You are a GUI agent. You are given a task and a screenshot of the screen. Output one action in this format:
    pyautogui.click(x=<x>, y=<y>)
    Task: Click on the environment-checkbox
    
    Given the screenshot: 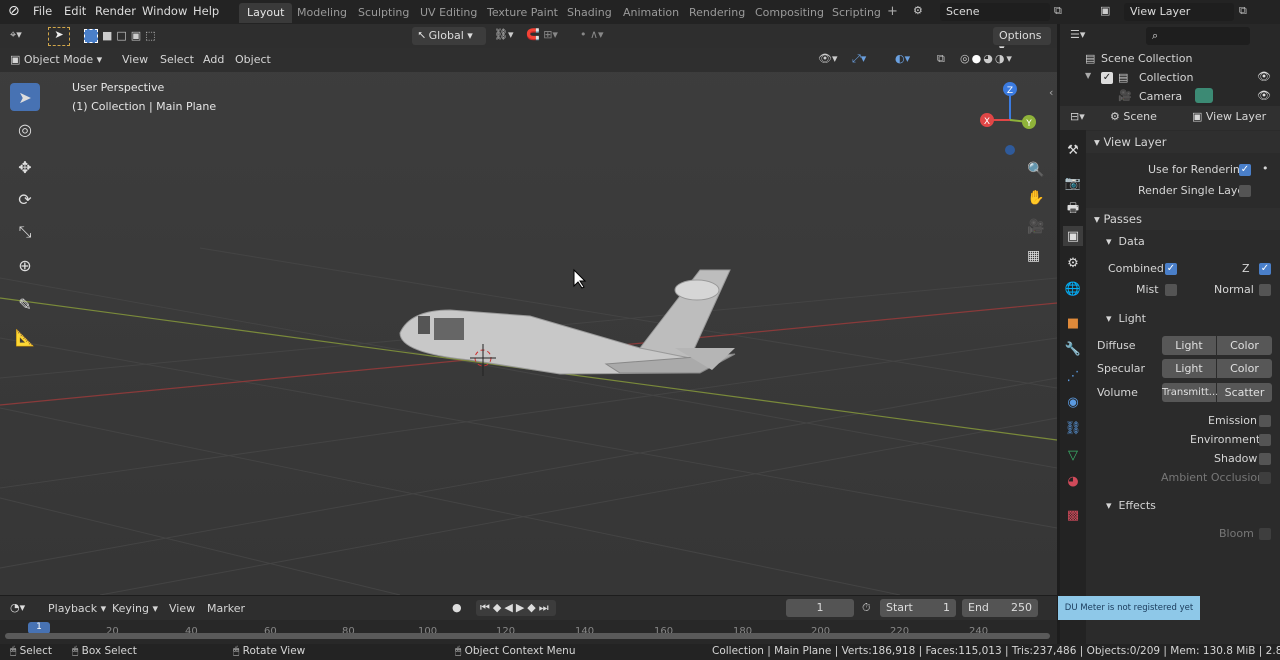 What is the action you would take?
    pyautogui.click(x=1265, y=440)
    